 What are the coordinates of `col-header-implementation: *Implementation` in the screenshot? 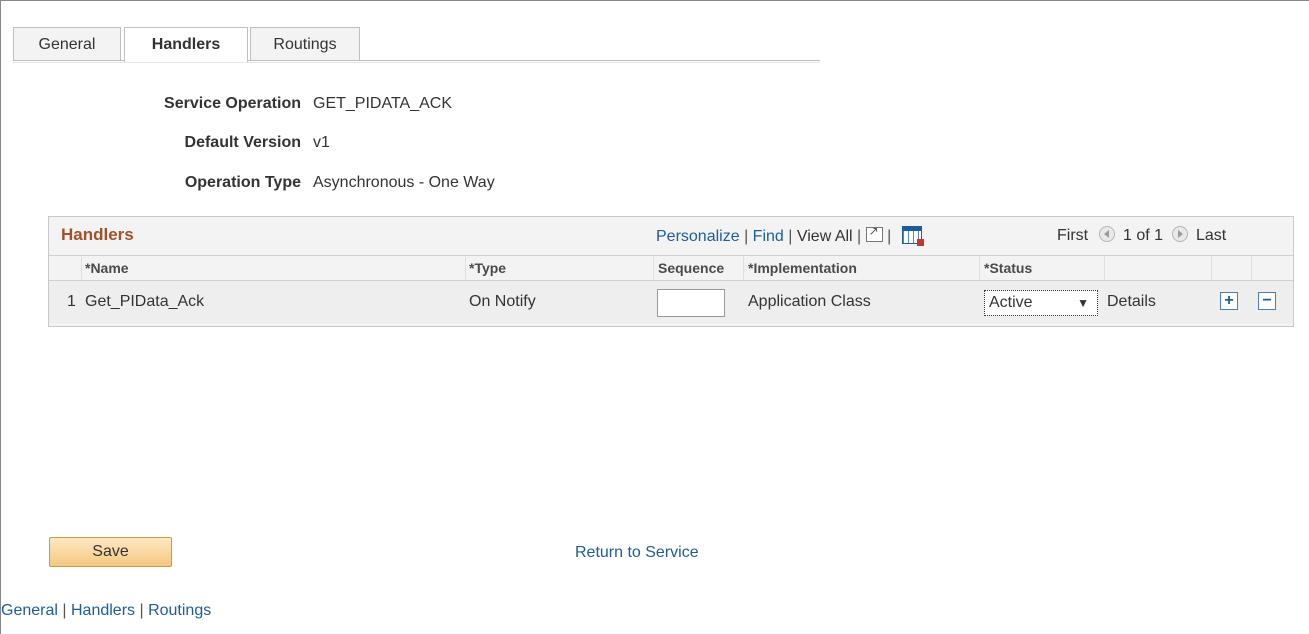 It's located at (802, 268).